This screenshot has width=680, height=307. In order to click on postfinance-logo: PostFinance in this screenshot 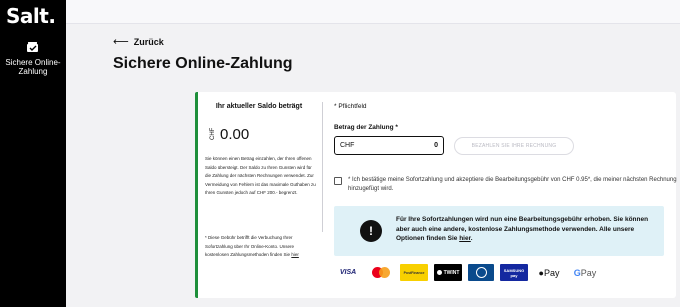, I will do `click(414, 272)`.